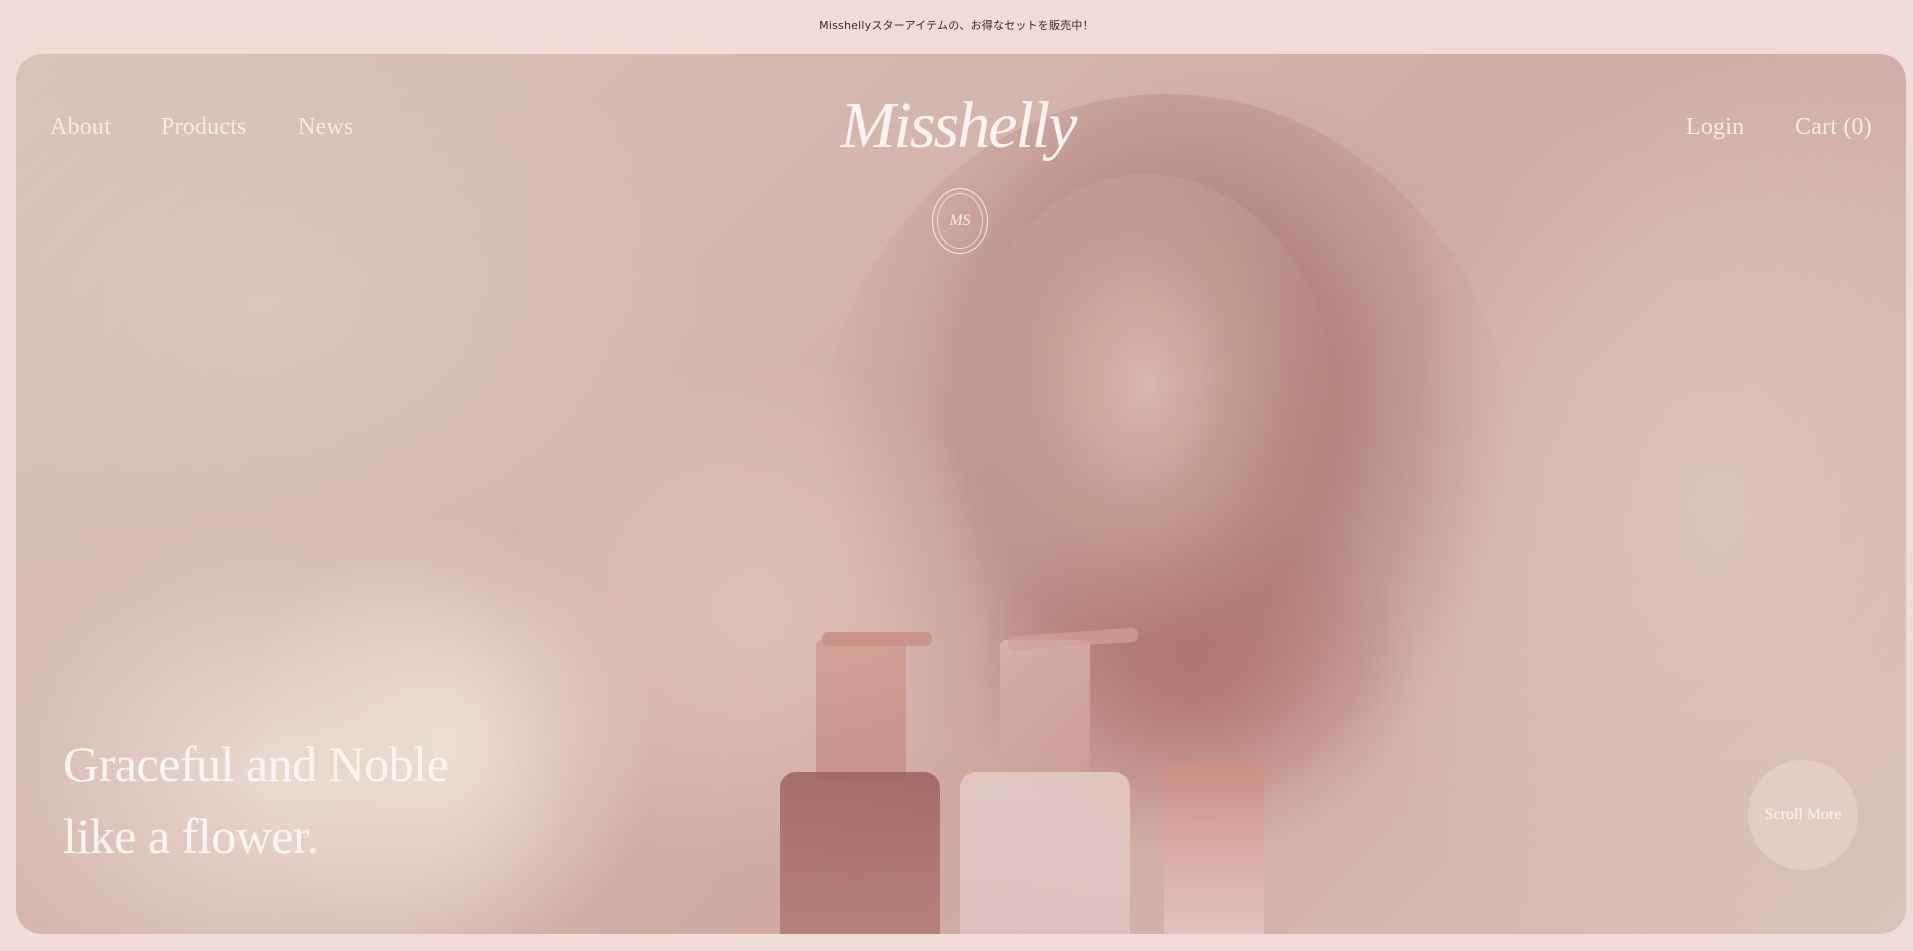 The width and height of the screenshot is (1913, 951). What do you see at coordinates (860, 853) in the screenshot?
I see `product-bottle-dark` at bounding box center [860, 853].